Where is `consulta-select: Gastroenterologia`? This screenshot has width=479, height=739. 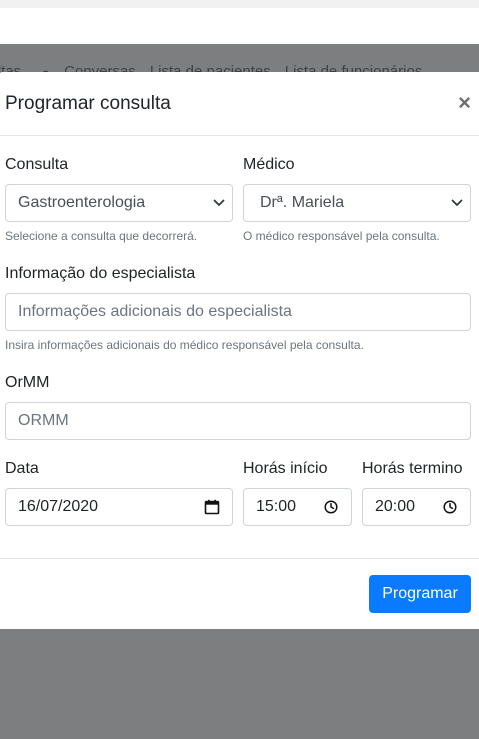 consulta-select: Gastroenterologia is located at coordinates (119, 203).